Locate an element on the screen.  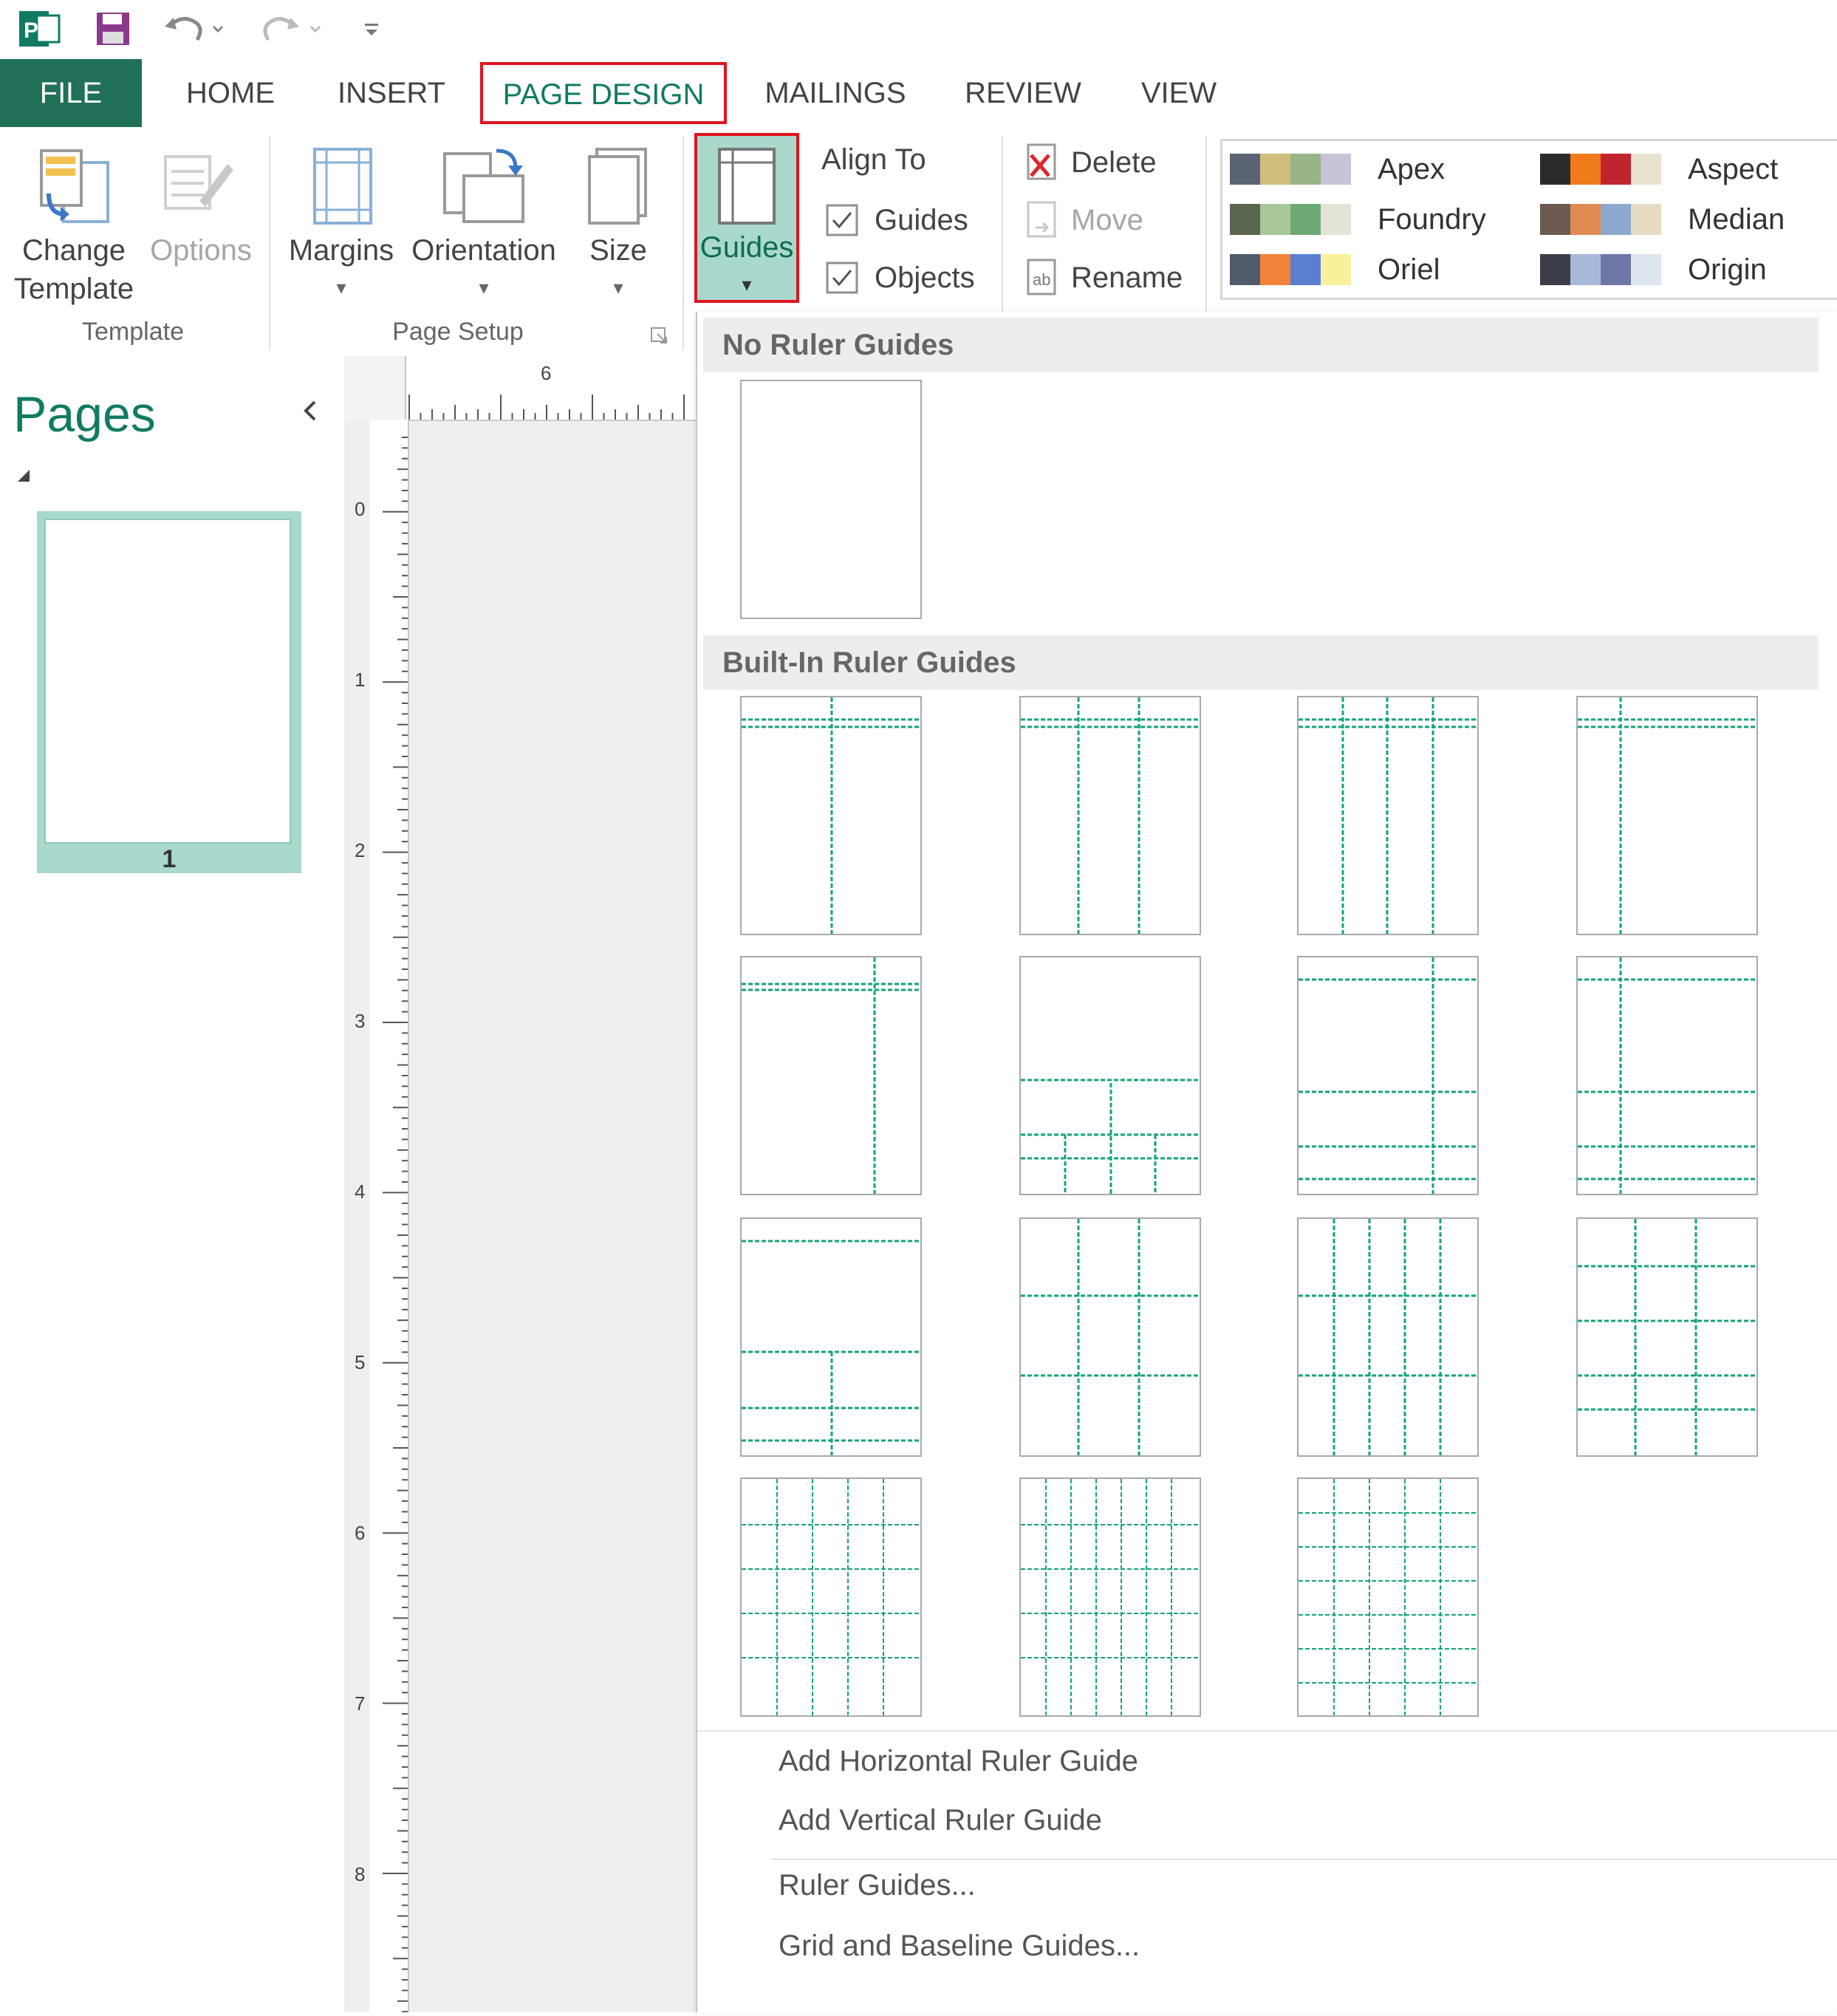
tab-review: REVIEW is located at coordinates (1023, 93).